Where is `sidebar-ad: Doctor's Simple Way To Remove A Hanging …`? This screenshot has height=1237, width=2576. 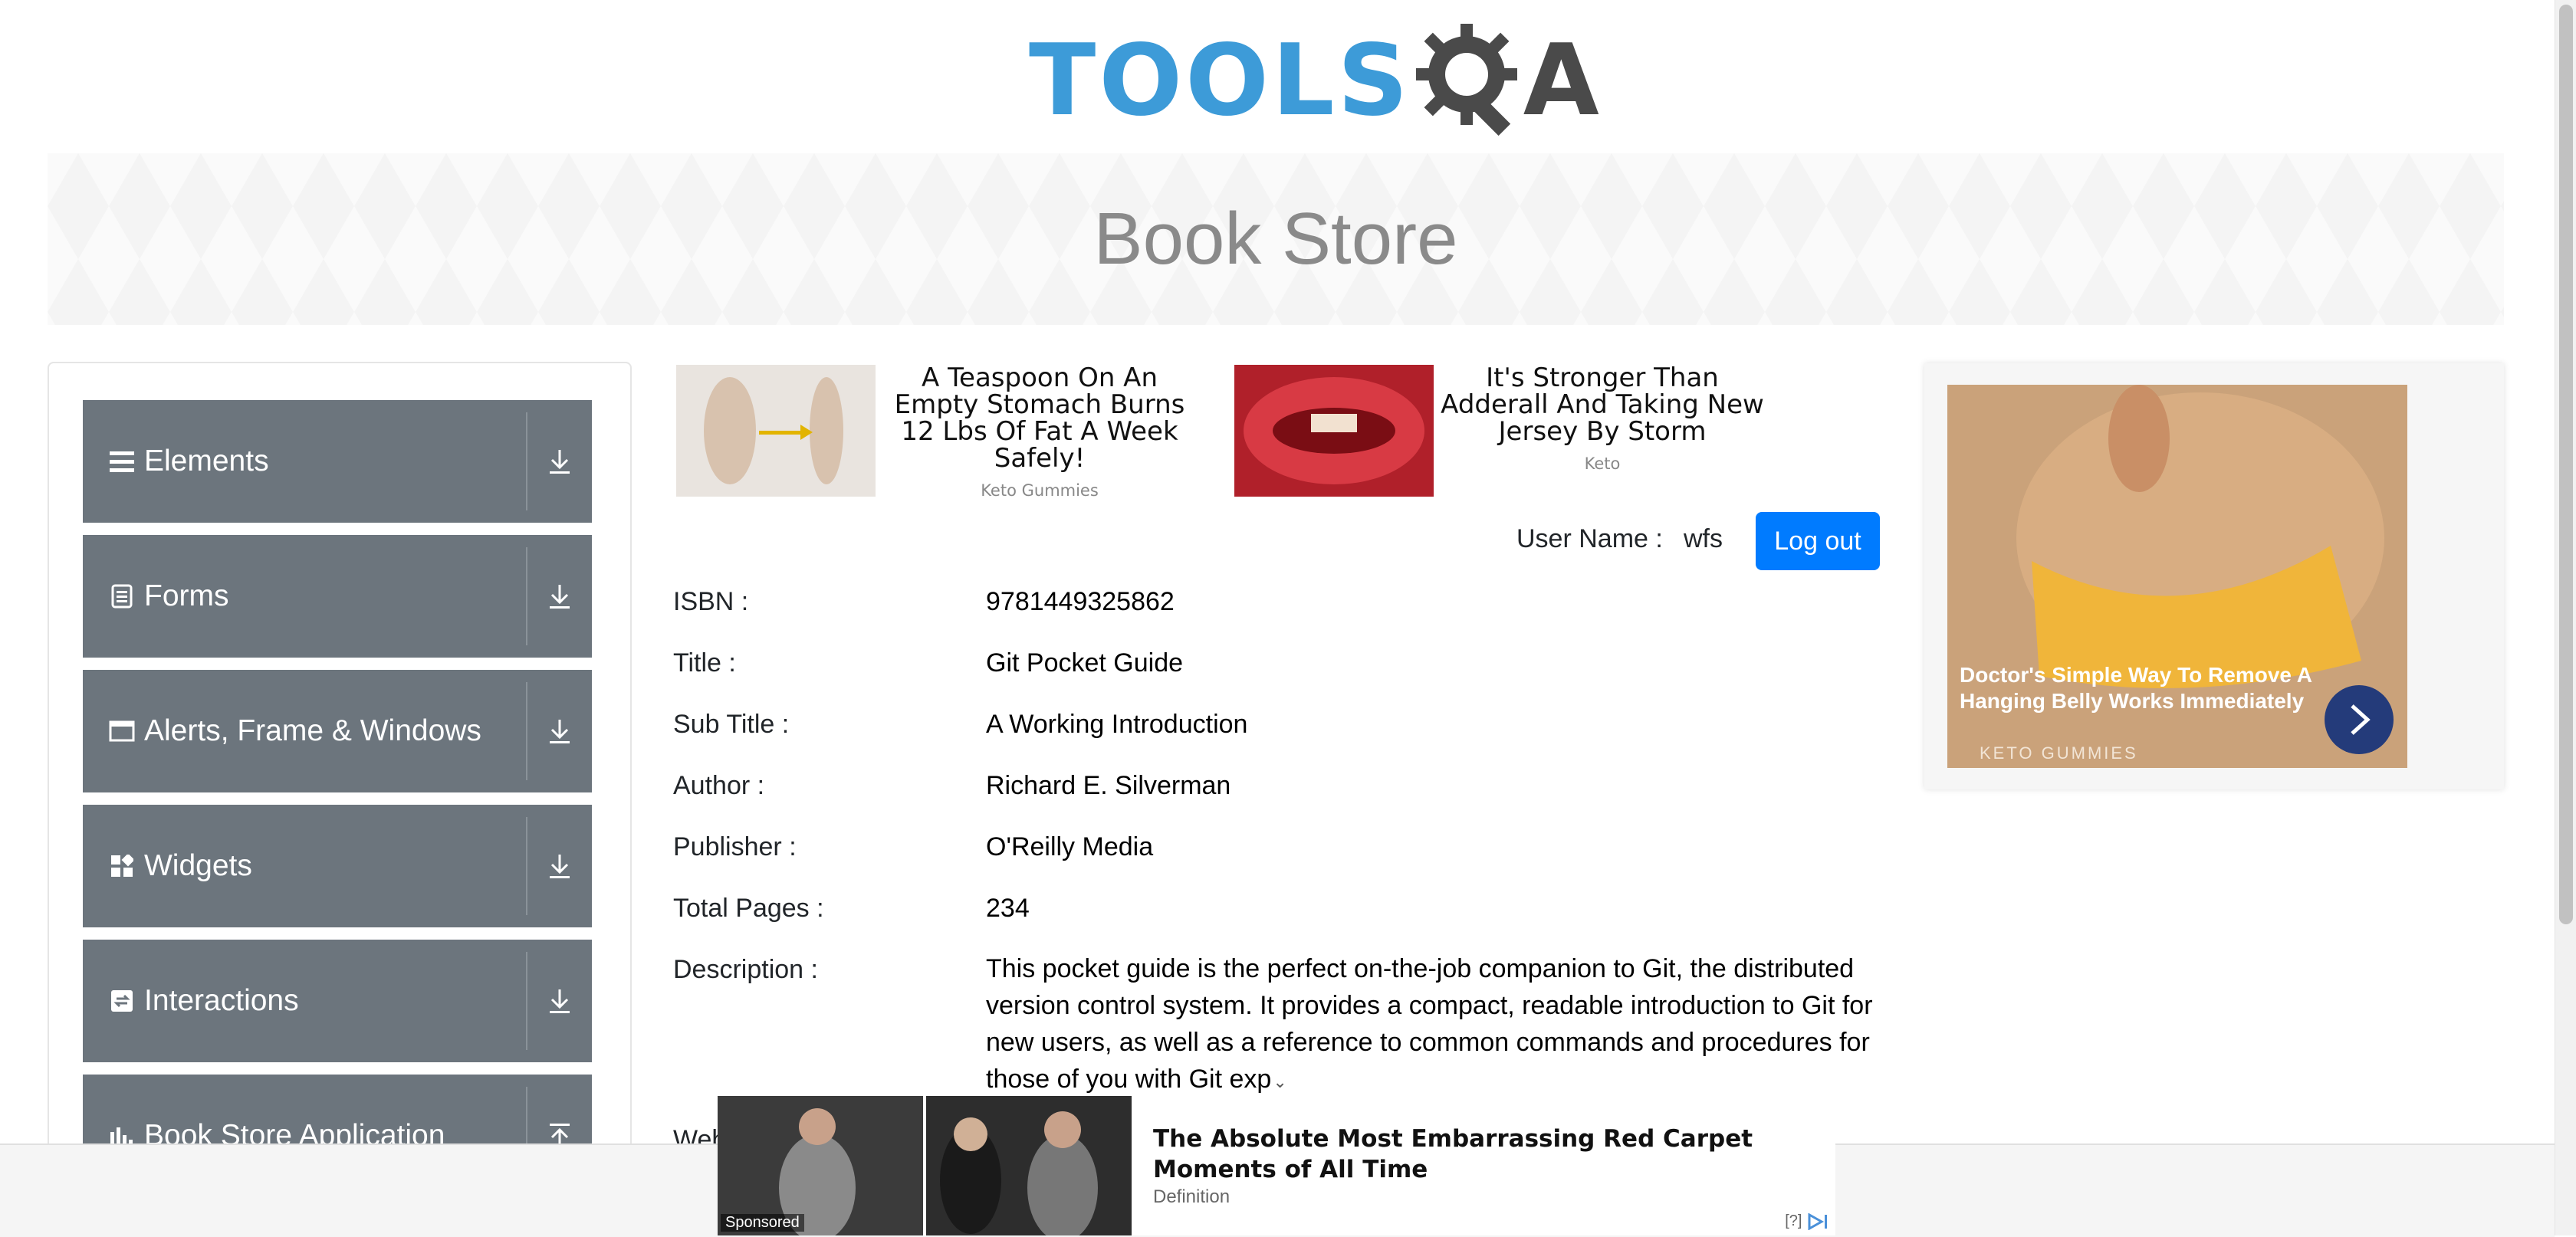 sidebar-ad: Doctor's Simple Way To Remove A Hanging … is located at coordinates (2214, 576).